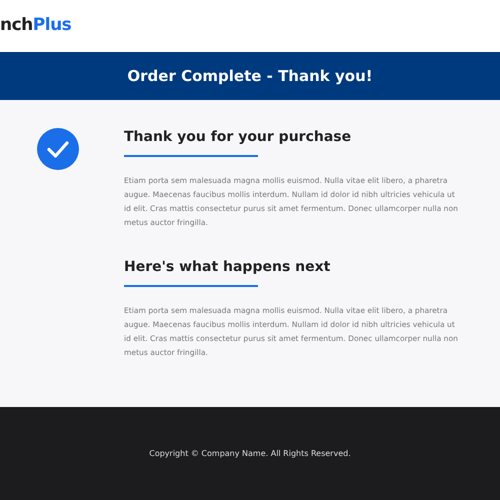  What do you see at coordinates (58, 149) in the screenshot?
I see `check-icon` at bounding box center [58, 149].